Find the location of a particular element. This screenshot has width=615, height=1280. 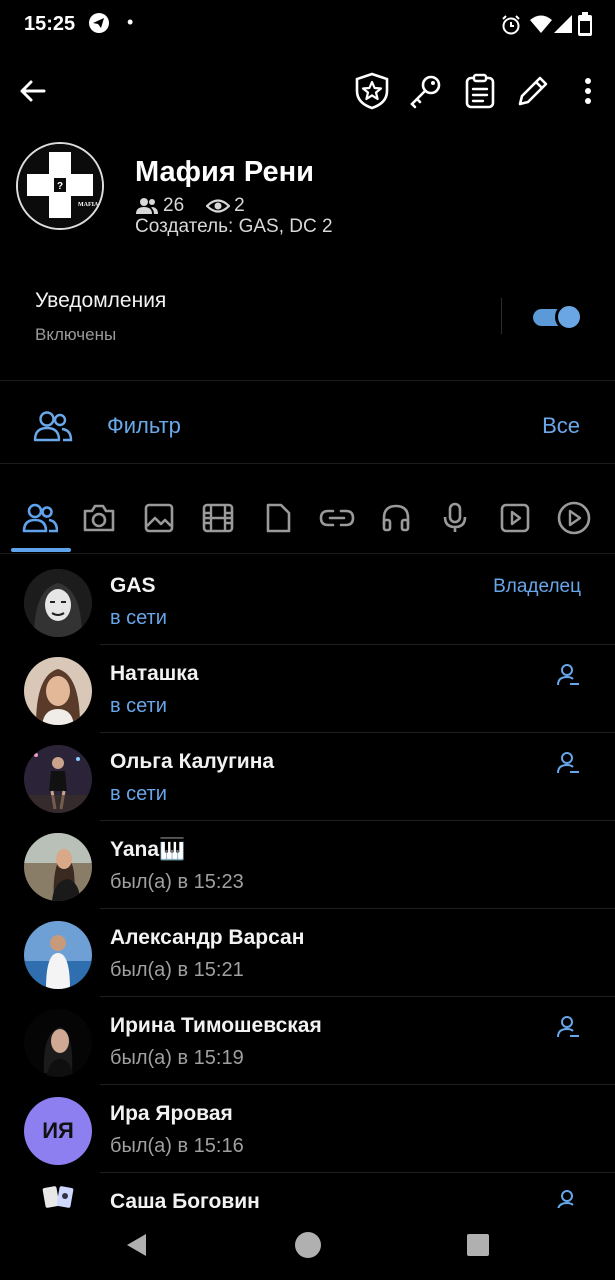

tab-voice is located at coordinates (455, 518).